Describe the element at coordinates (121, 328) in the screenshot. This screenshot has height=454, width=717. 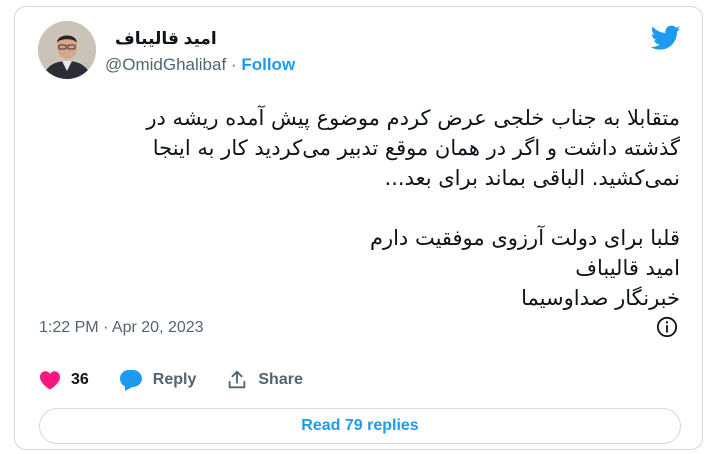
I see `tweet-timestamp: 1:22 PM · Apr 20, 2023` at that location.